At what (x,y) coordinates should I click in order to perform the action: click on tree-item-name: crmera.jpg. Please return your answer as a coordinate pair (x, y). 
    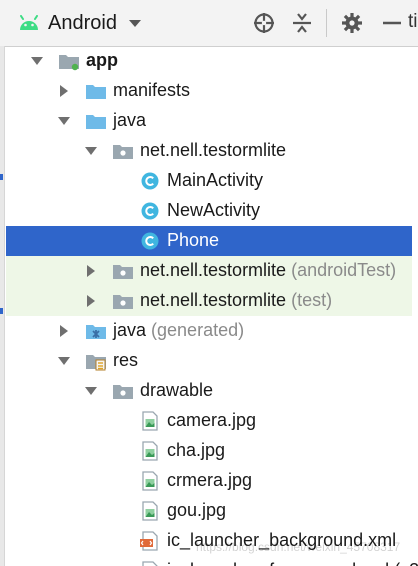
    Looking at the image, I should click on (210, 480).